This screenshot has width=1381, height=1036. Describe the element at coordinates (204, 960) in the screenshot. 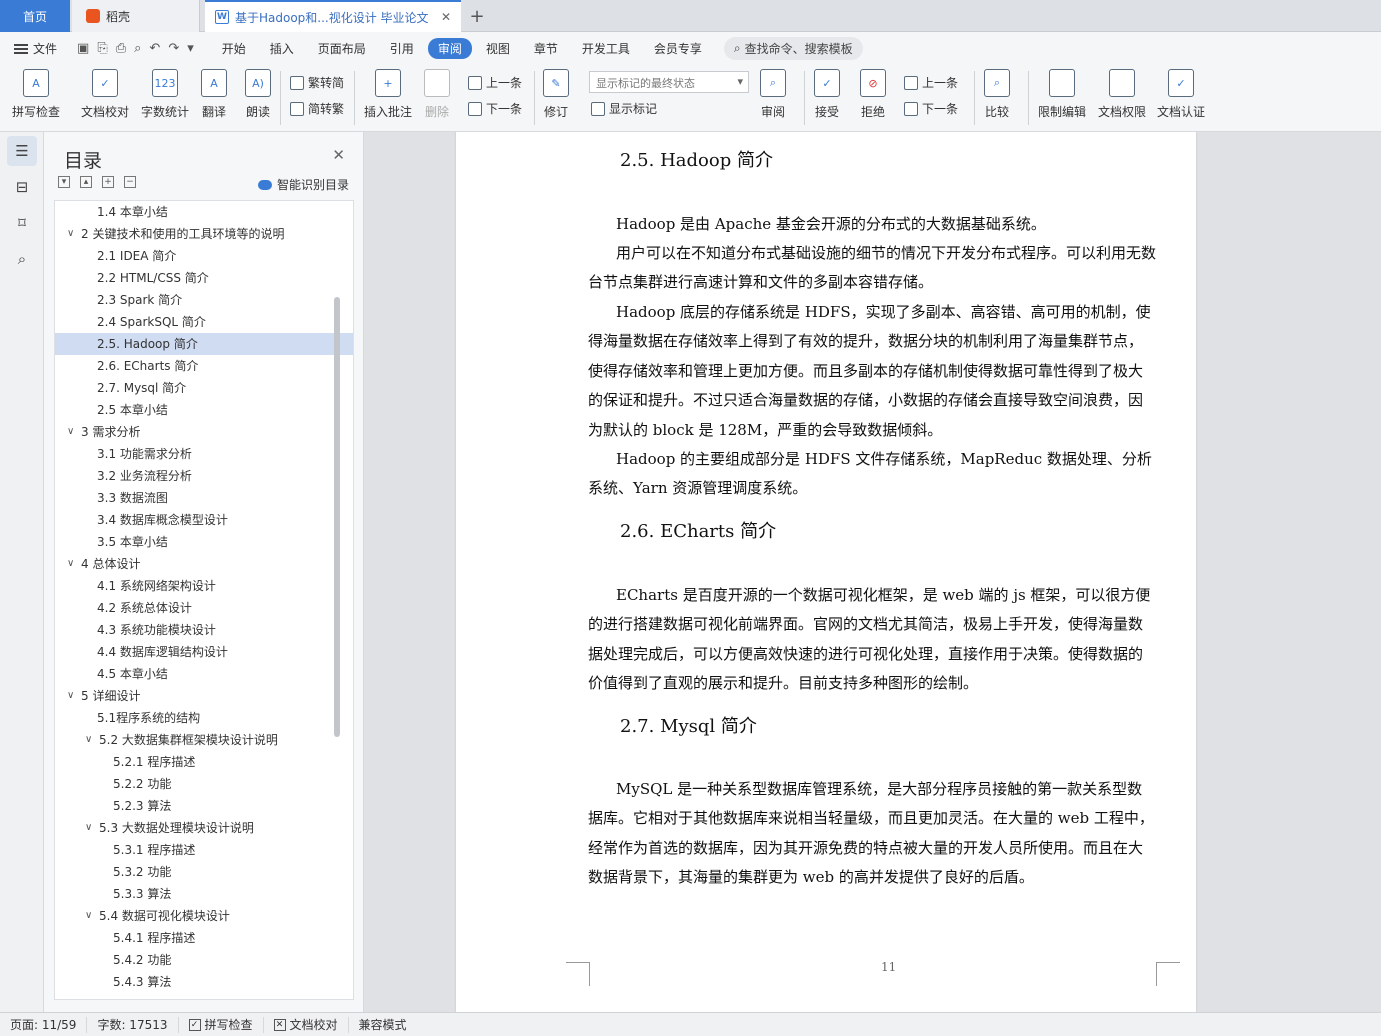

I see `toc-item: 5.4.2 功能` at that location.